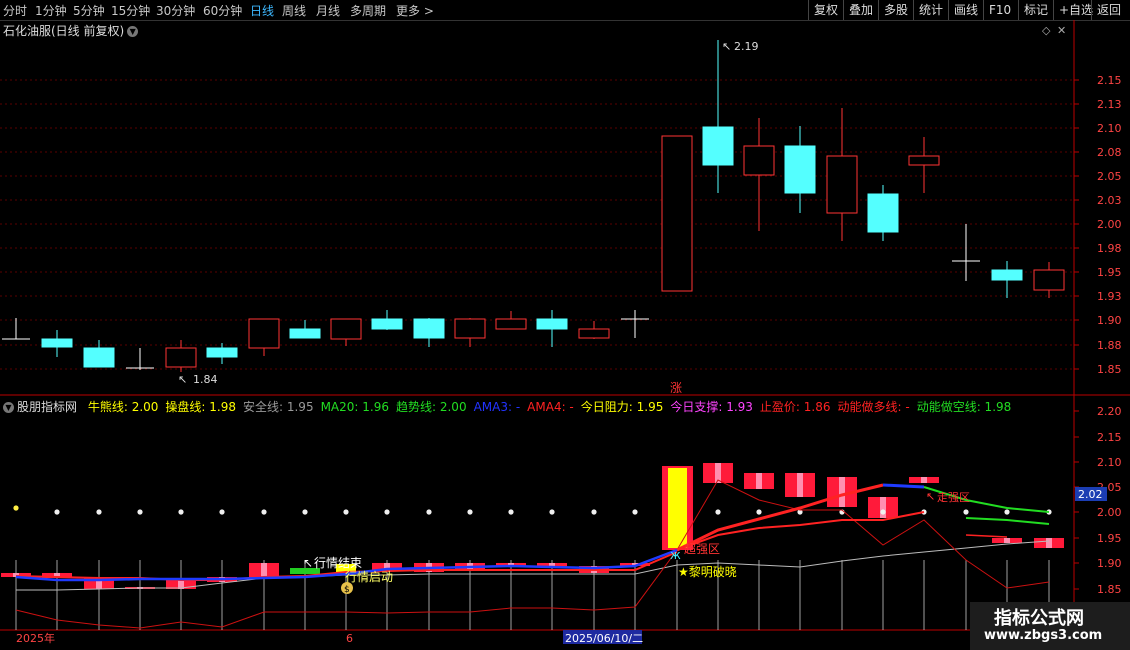 This screenshot has height=650, width=1130. What do you see at coordinates (702, 548) in the screenshot?
I see `strong-zone-label: 超强区` at bounding box center [702, 548].